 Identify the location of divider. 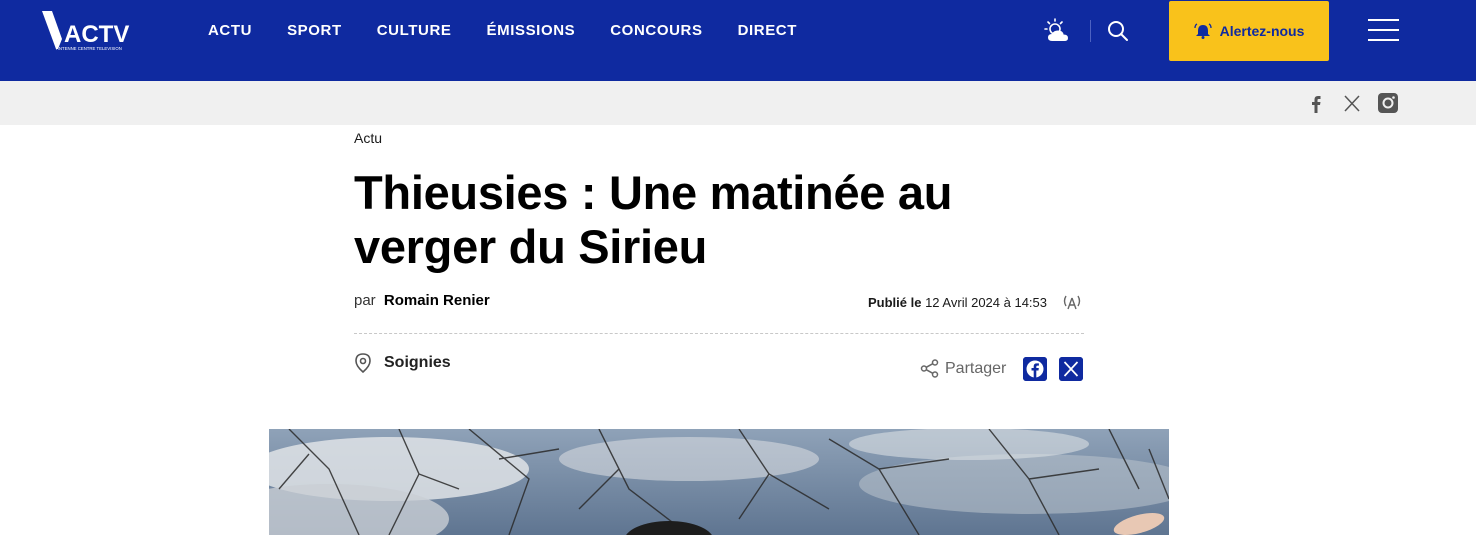
(719, 333).